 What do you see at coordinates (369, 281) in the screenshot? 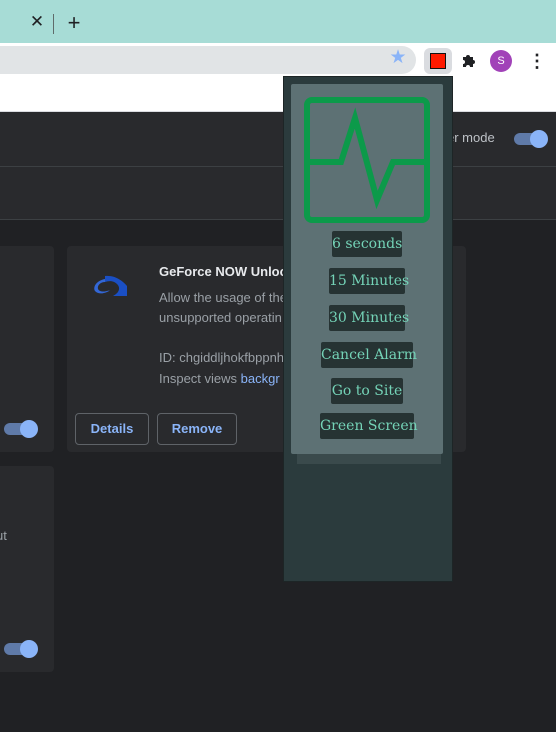
I see `fifteen-minutes-button: 15 Minutes` at bounding box center [369, 281].